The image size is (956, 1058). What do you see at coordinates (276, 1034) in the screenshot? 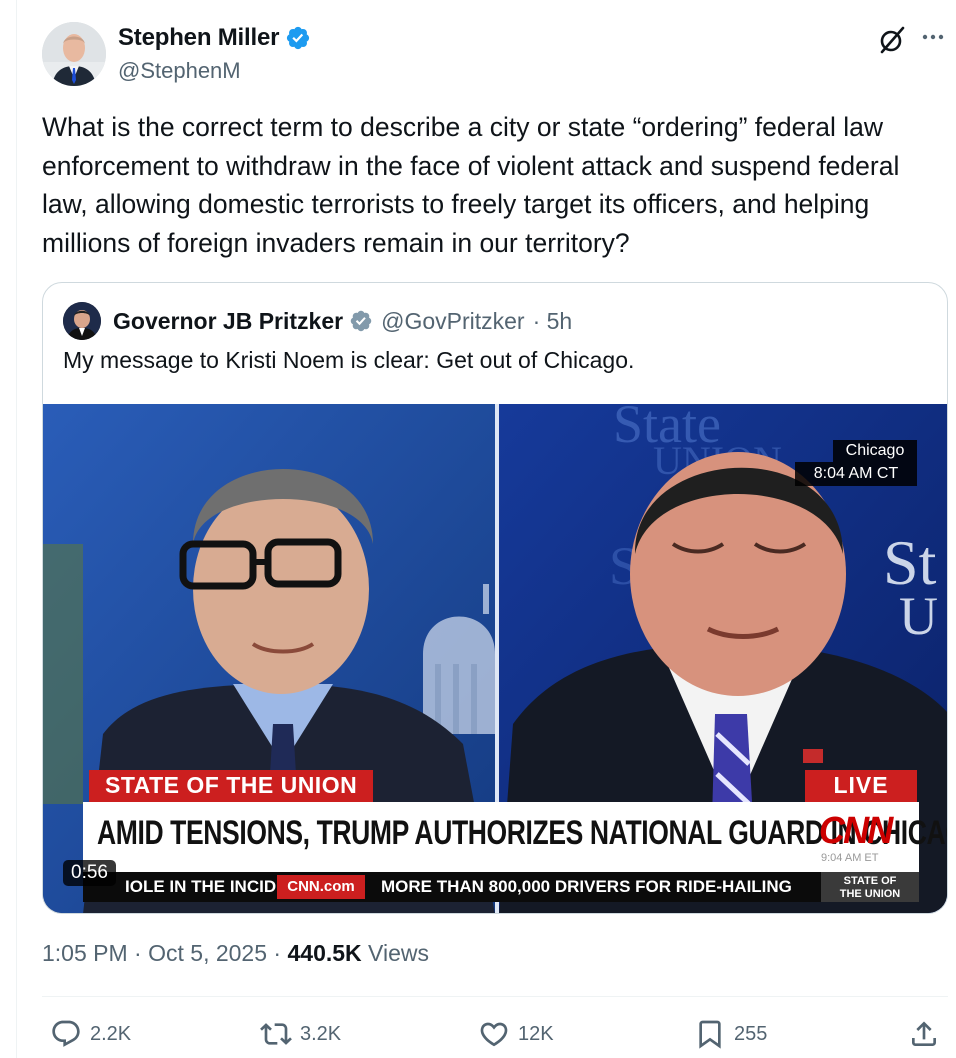
I see `repost-icon` at bounding box center [276, 1034].